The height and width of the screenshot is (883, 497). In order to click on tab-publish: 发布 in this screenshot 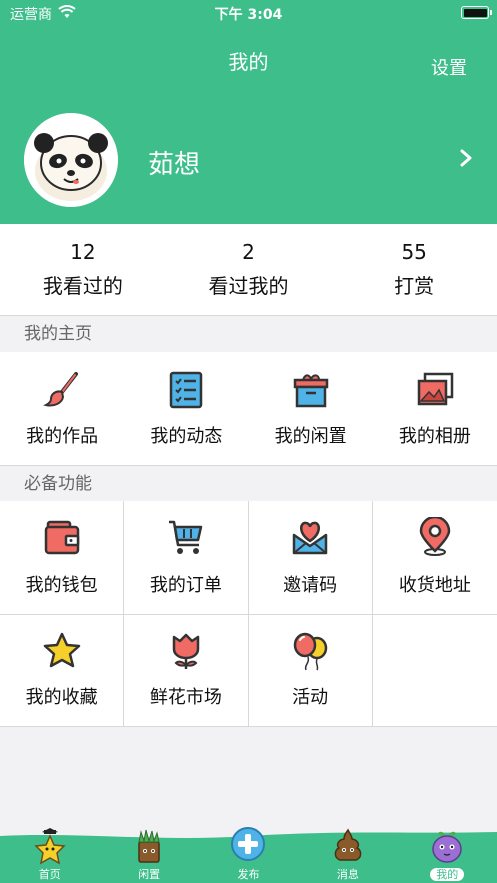, I will do `click(248, 855)`.